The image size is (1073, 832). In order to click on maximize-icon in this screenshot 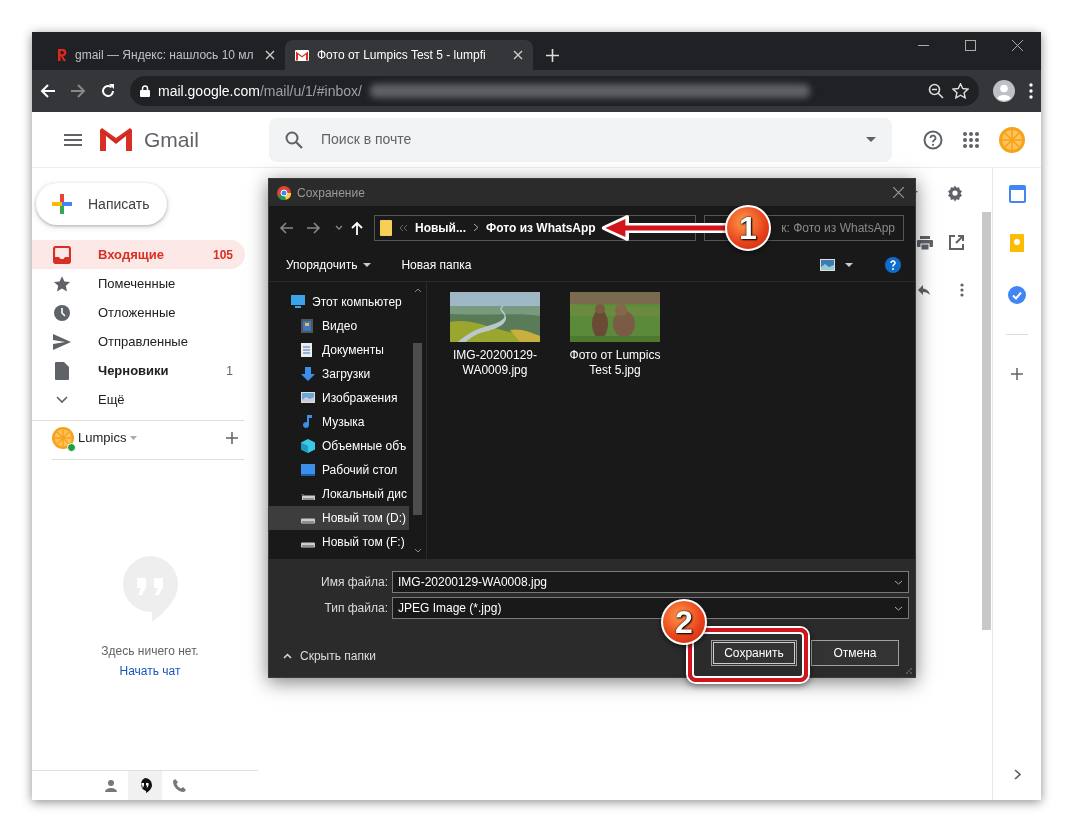, I will do `click(970, 45)`.